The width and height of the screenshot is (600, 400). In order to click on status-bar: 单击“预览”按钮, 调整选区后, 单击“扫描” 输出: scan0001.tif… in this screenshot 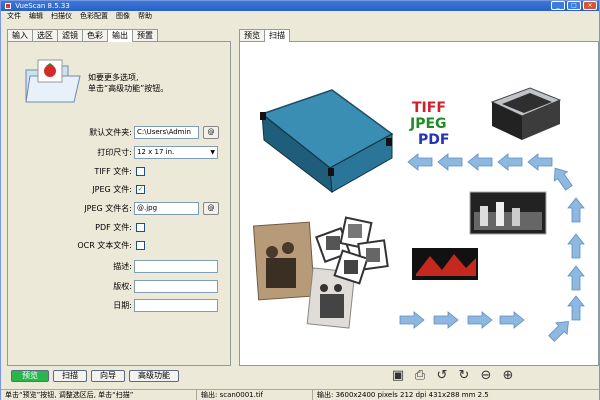, I will do `click(300, 394)`.